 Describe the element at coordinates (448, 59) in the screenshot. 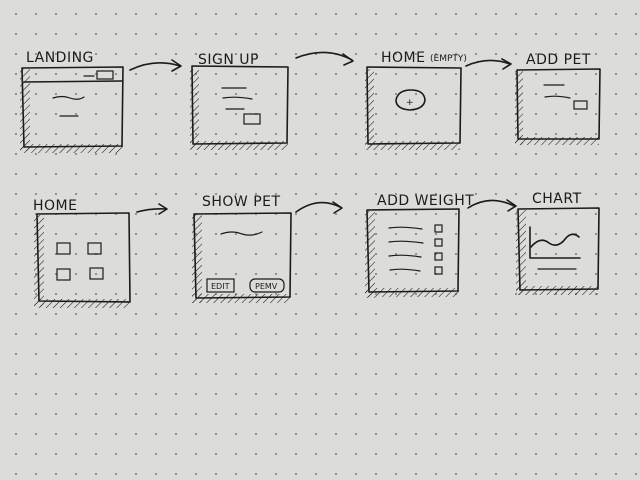

I see `home-empty-suffix: (EMPTY)` at that location.